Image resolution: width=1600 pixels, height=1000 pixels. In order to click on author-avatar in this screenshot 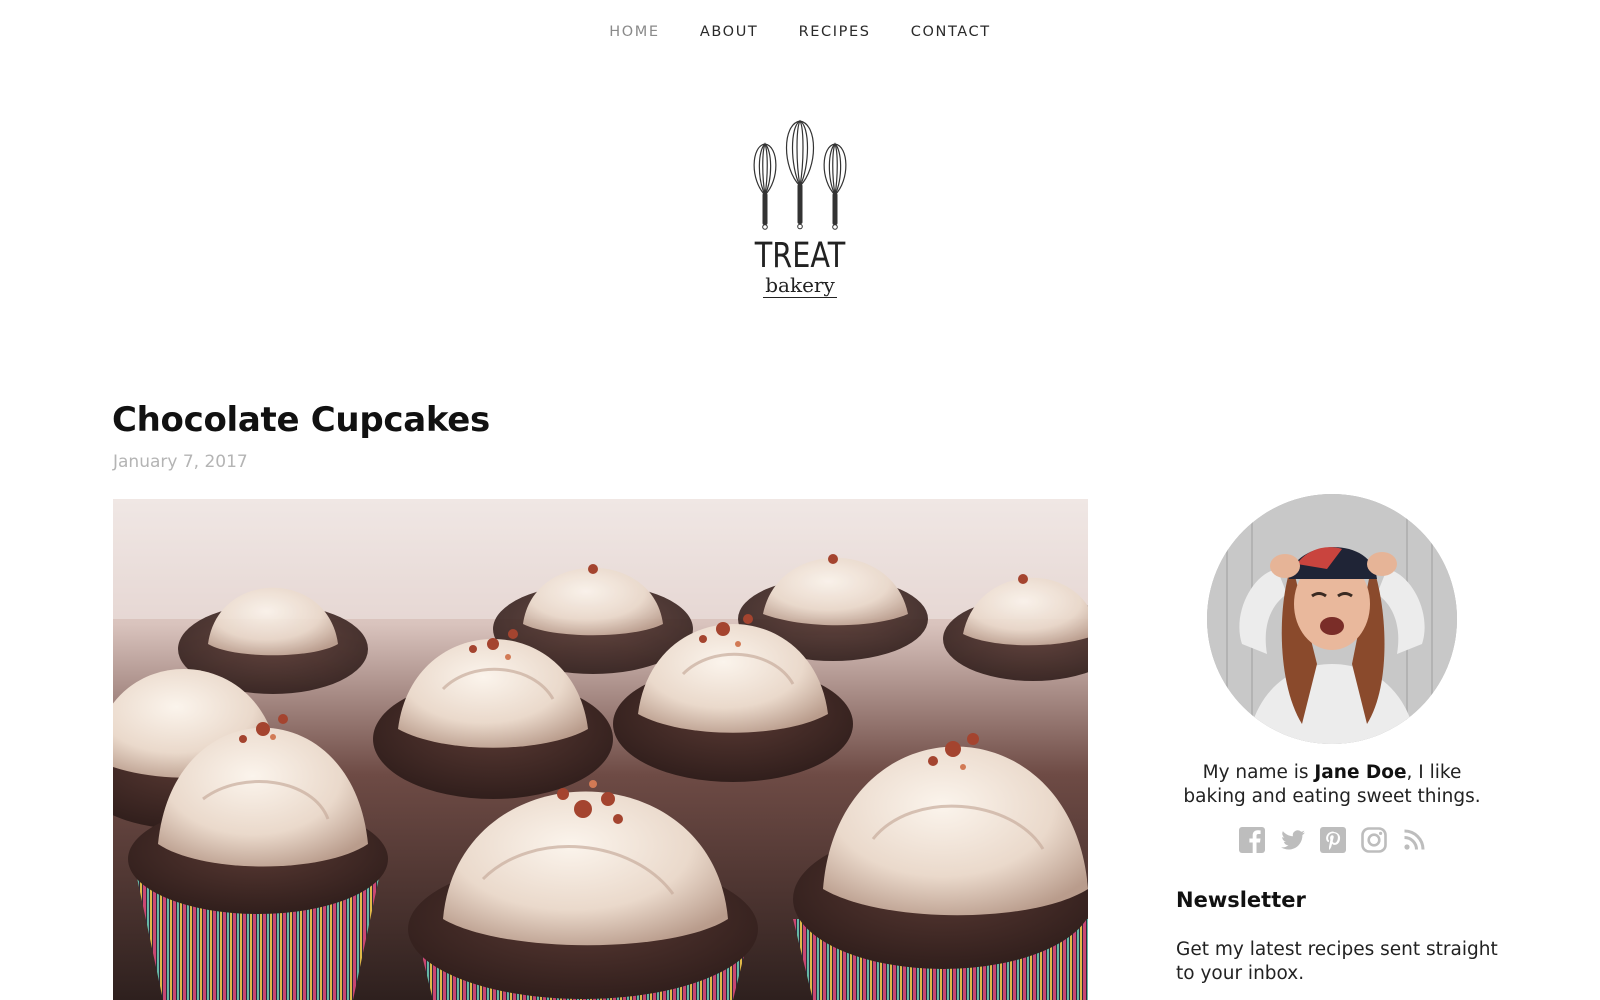, I will do `click(1332, 619)`.